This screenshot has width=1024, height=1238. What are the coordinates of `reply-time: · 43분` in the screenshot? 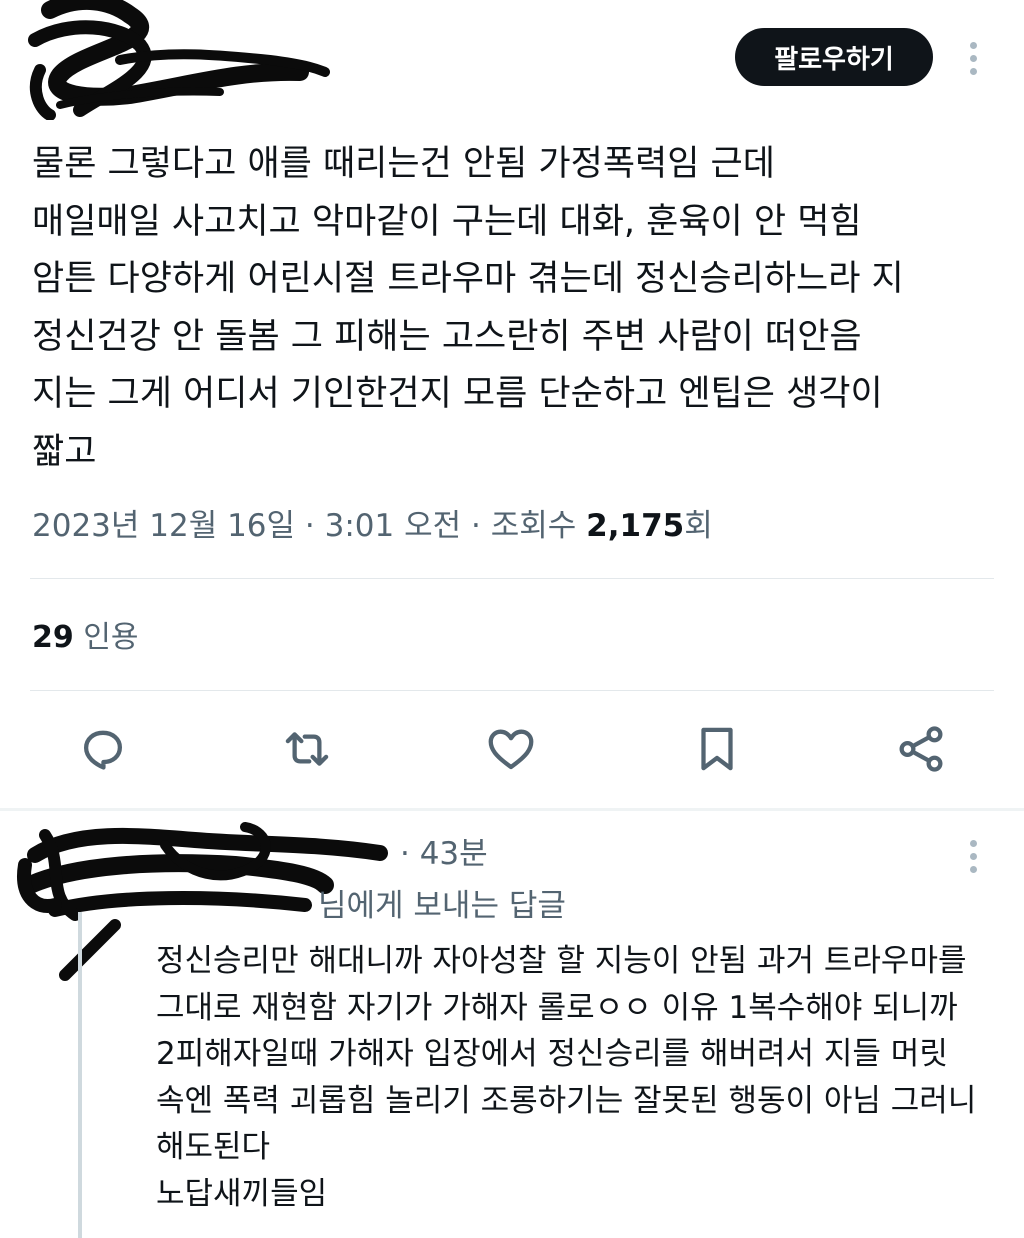 It's located at (444, 854).